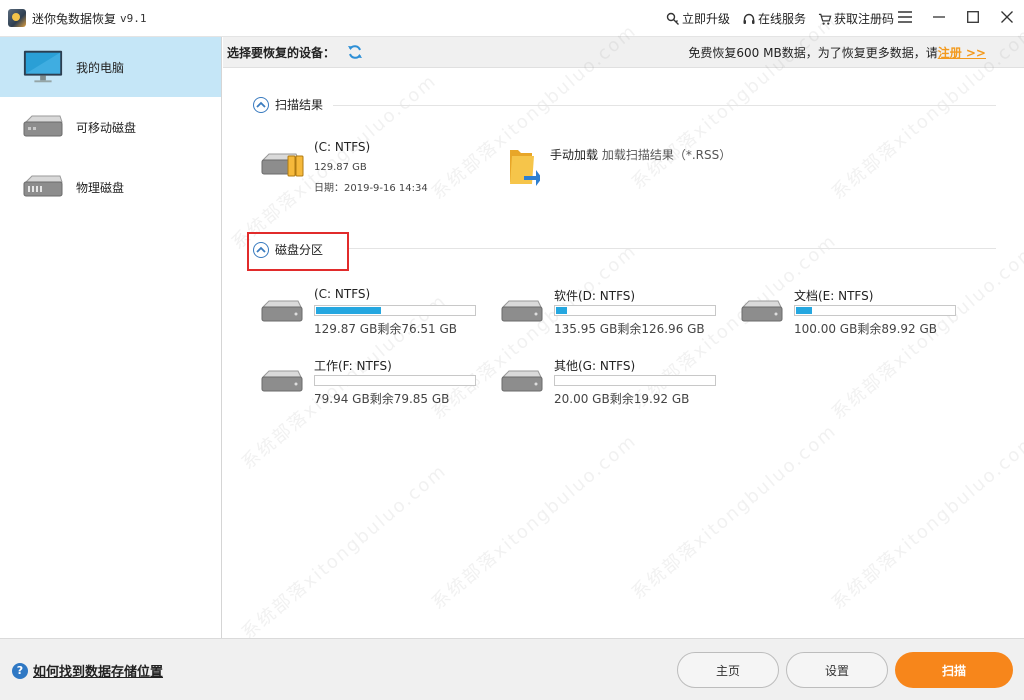 This screenshot has width=1024, height=700. Describe the element at coordinates (512, 18) in the screenshot. I see `title-bar: 迷你兔数据恢复 v9.1 立即升级 在线服务 获取注册码` at that location.